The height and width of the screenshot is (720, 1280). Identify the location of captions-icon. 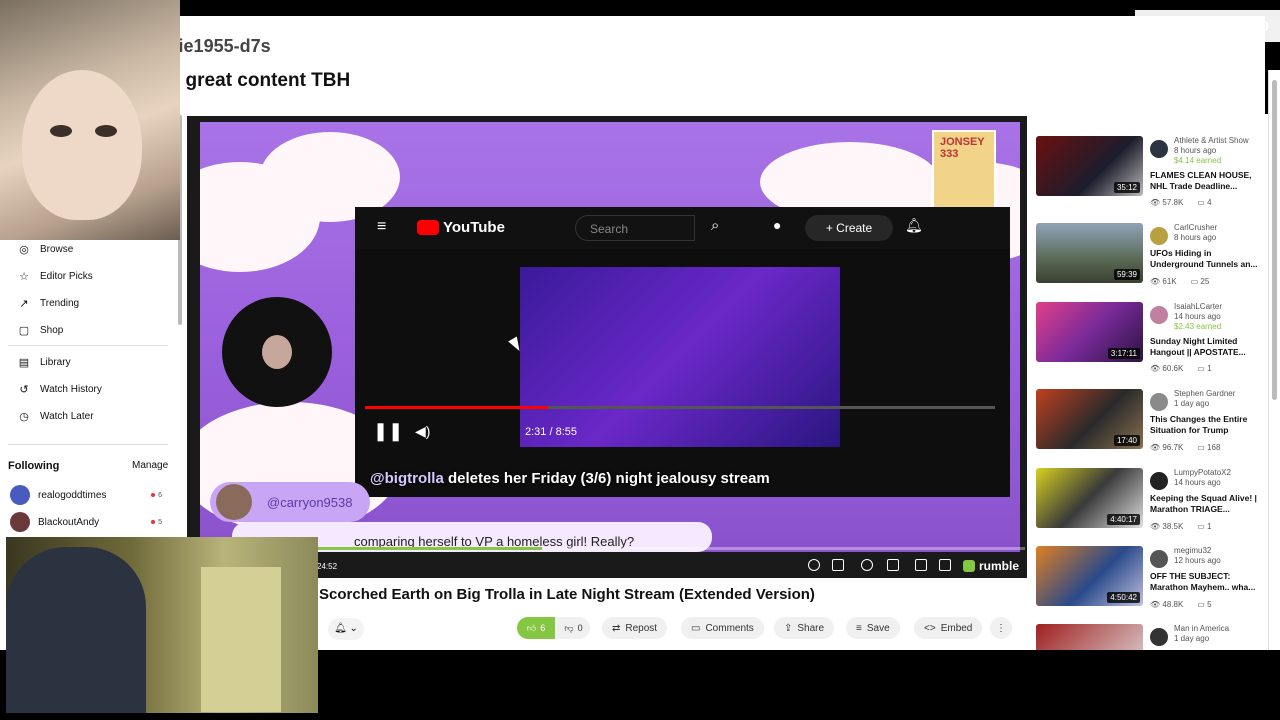
(838, 565).